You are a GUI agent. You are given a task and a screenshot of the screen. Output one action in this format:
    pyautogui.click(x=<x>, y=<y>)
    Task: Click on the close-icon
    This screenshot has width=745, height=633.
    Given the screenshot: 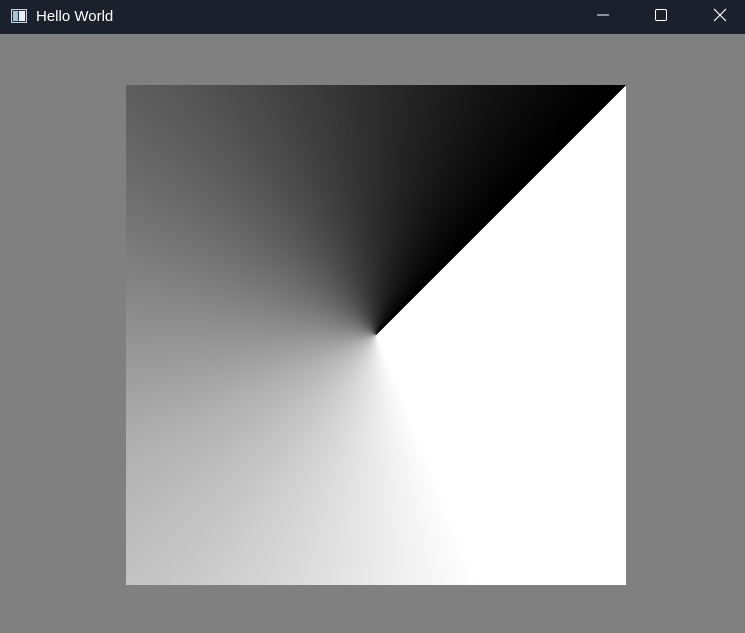 What is the action you would take?
    pyautogui.click(x=720, y=17)
    